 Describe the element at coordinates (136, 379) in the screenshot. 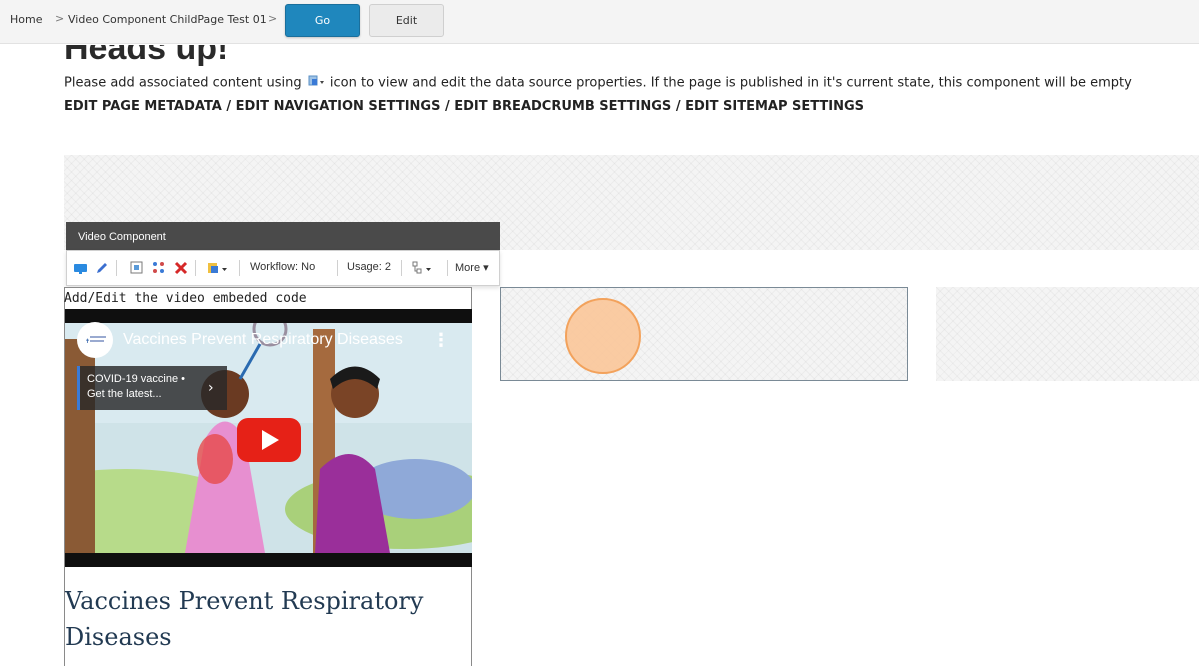

I see `info-card-title: COVID-19 vaccine •` at that location.